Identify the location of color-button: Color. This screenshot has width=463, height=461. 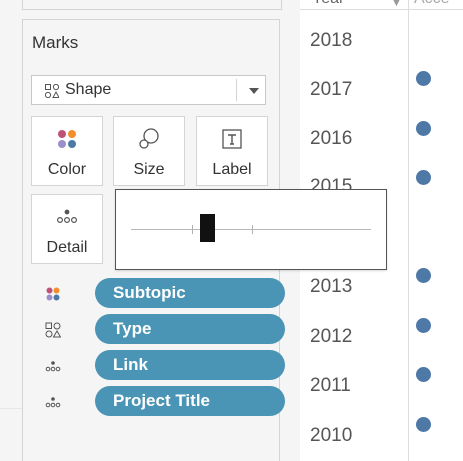
(67, 151).